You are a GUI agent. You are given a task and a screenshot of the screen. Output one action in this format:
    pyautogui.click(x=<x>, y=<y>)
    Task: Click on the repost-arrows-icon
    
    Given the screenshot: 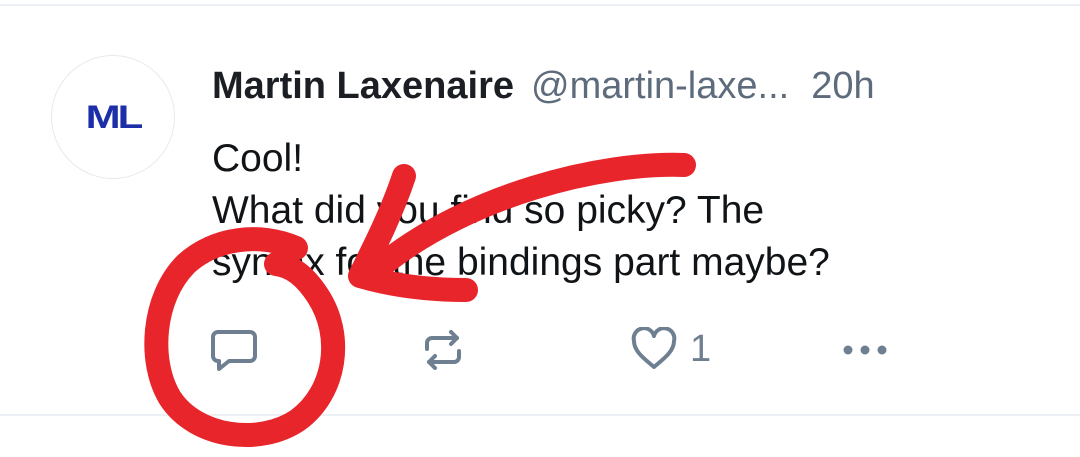 What is the action you would take?
    pyautogui.click(x=443, y=350)
    